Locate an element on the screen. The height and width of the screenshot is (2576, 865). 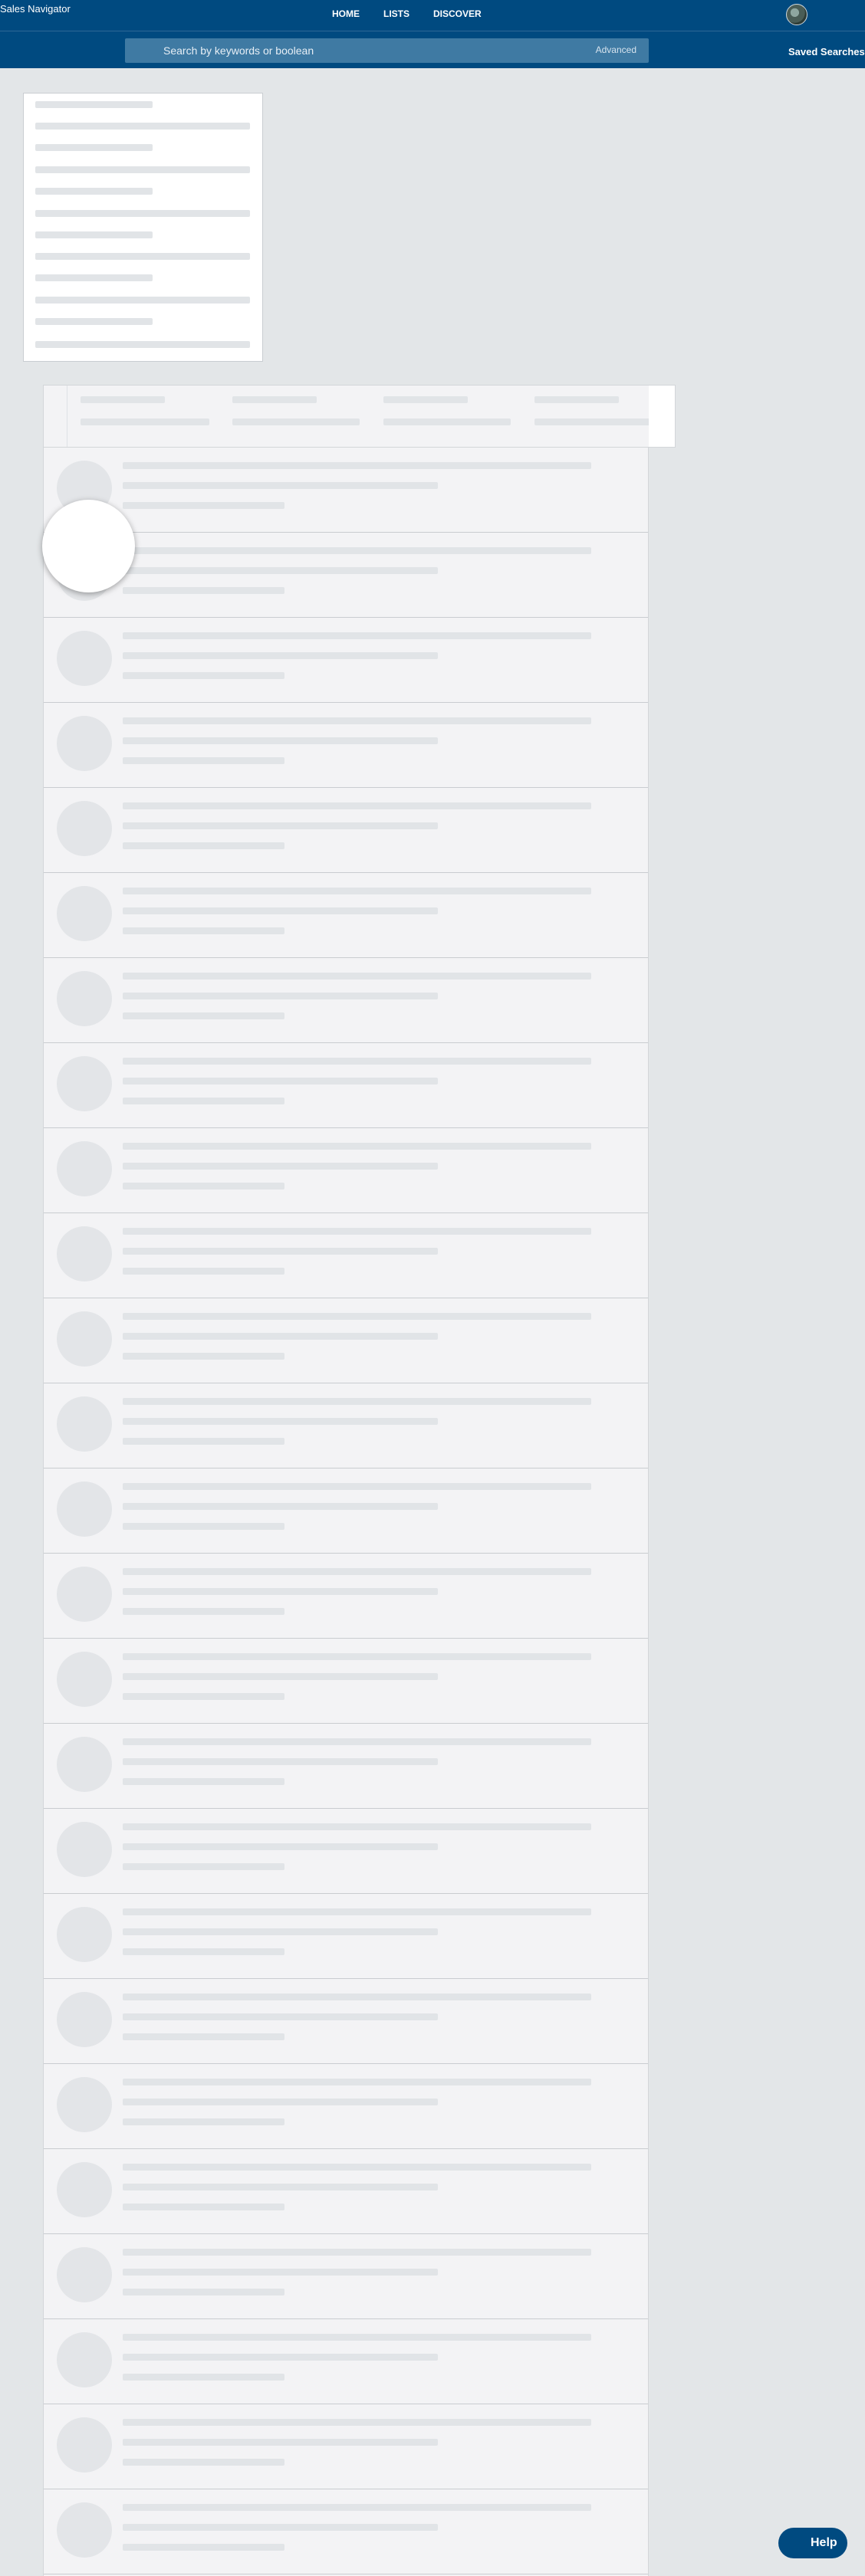
header-end-block is located at coordinates (662, 416).